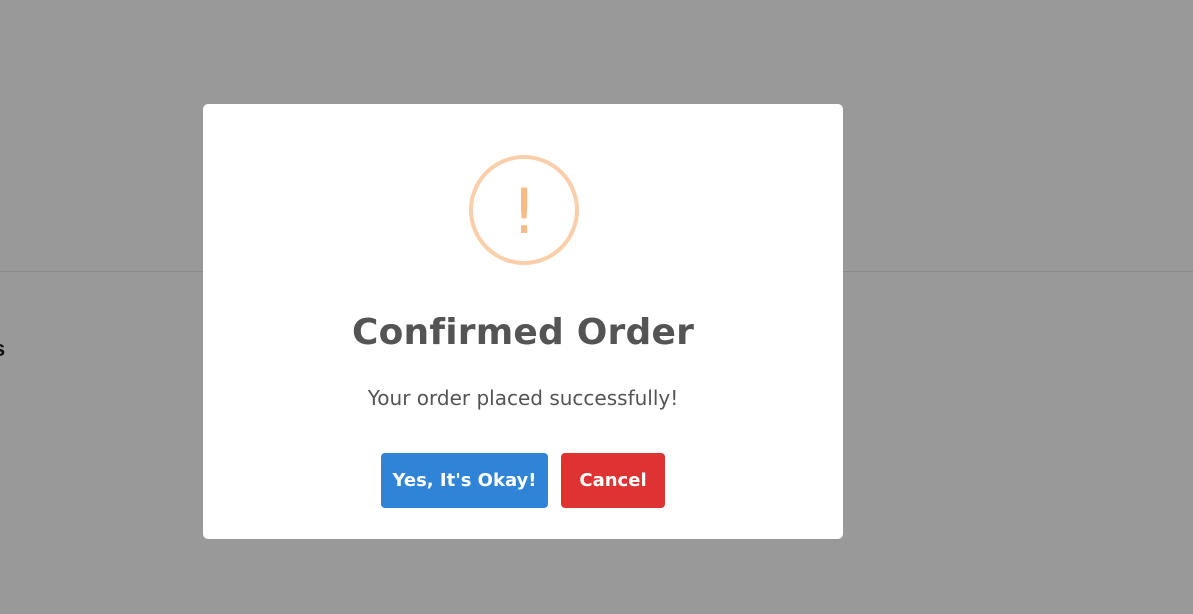 This screenshot has height=614, width=1193. What do you see at coordinates (523, 398) in the screenshot?
I see `dialog-message: Your order placed successfully!` at bounding box center [523, 398].